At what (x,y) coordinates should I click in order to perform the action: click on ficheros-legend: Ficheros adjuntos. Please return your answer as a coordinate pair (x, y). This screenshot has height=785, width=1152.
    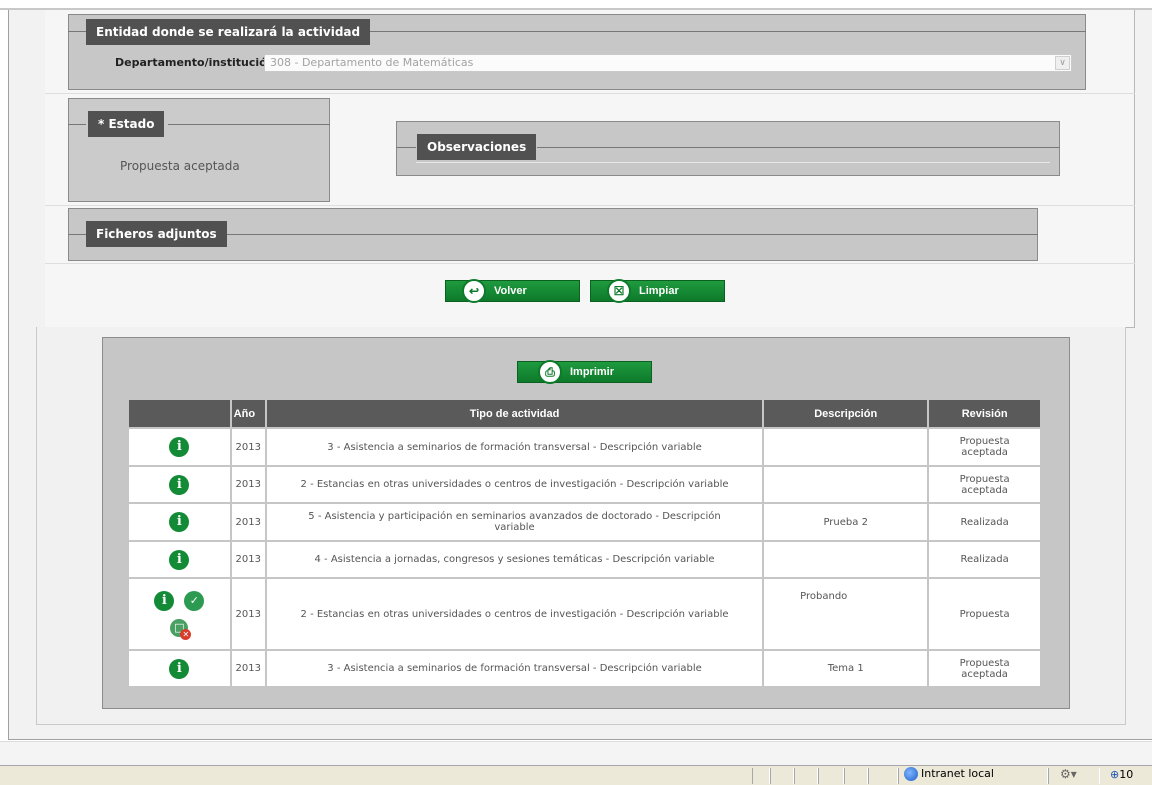
    Looking at the image, I should click on (156, 234).